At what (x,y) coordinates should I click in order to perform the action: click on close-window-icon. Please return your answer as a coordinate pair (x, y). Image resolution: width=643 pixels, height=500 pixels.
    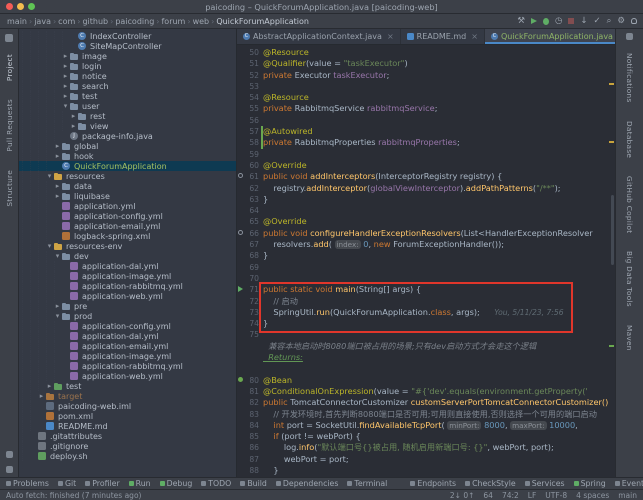
    Looking at the image, I should click on (9, 6).